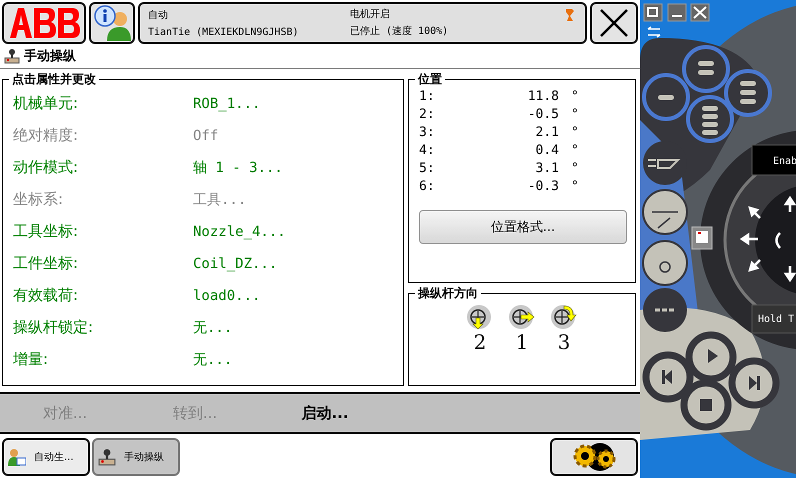 Image resolution: width=796 pixels, height=478 pixels. I want to click on abb-logo-icon, so click(44, 23).